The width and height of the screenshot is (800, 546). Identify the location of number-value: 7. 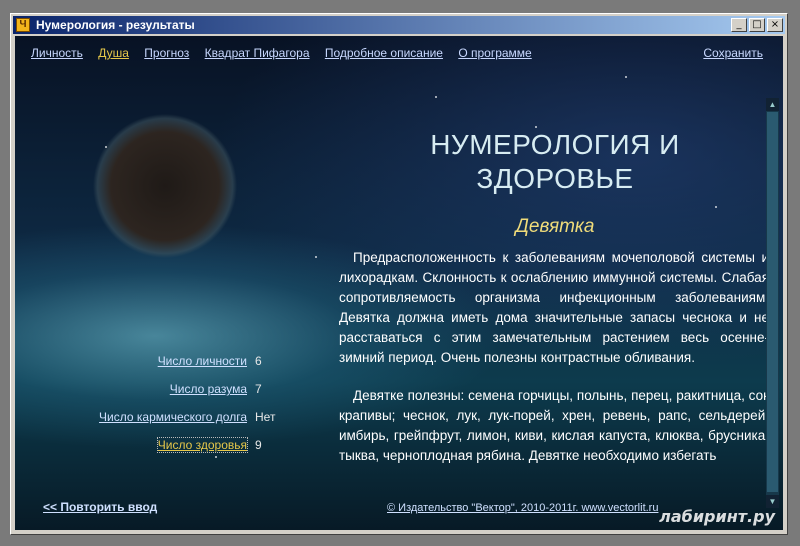
(258, 389).